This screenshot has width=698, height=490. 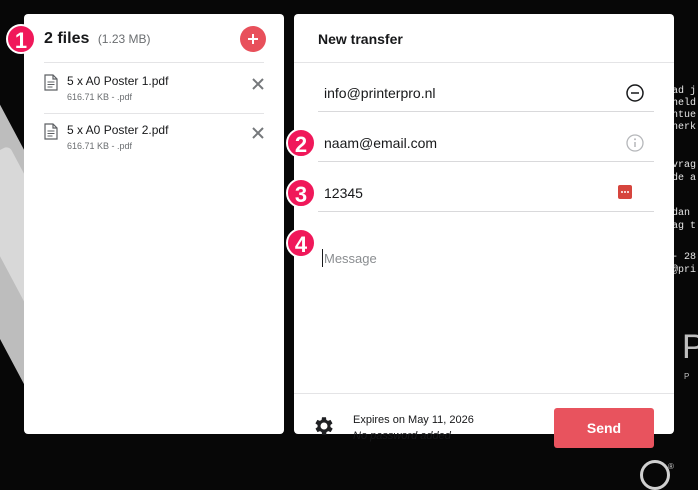 I want to click on background-text: ntue, so click(x=684, y=115).